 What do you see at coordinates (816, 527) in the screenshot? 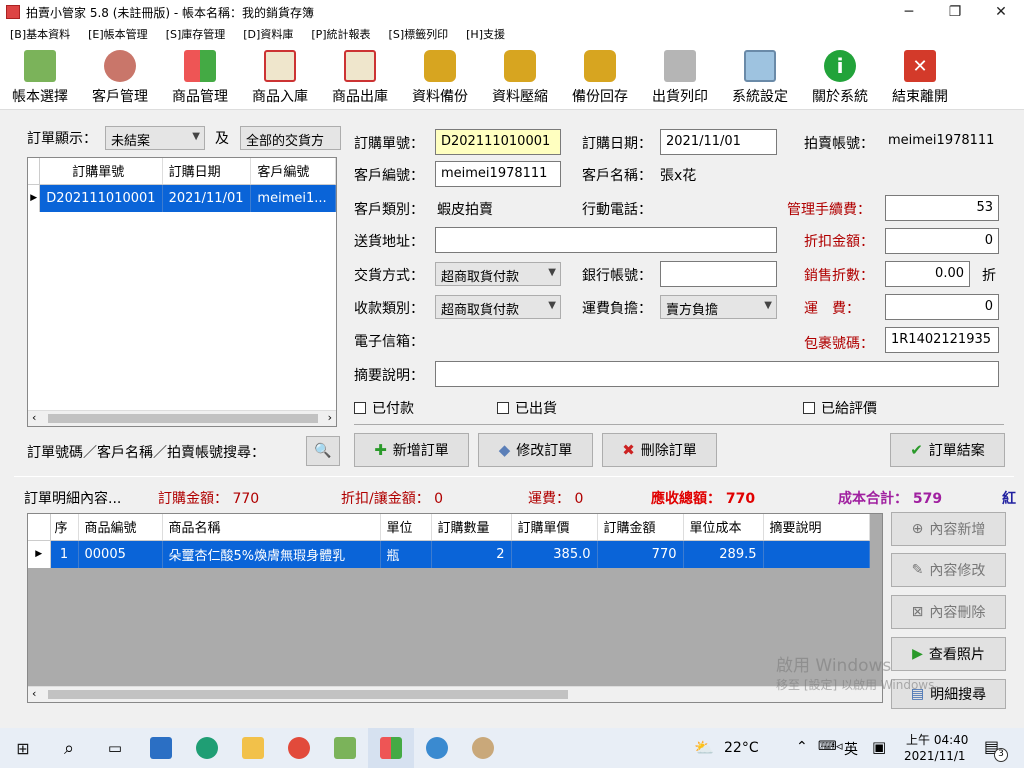
I see `col-memo: 摘要說明` at bounding box center [816, 527].